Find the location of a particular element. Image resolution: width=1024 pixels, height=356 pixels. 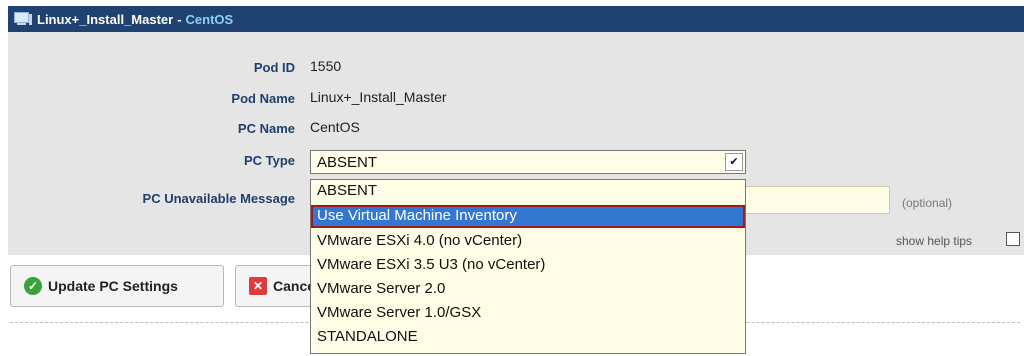

pc-type-select: ABSENT ✔︎ is located at coordinates (528, 162).